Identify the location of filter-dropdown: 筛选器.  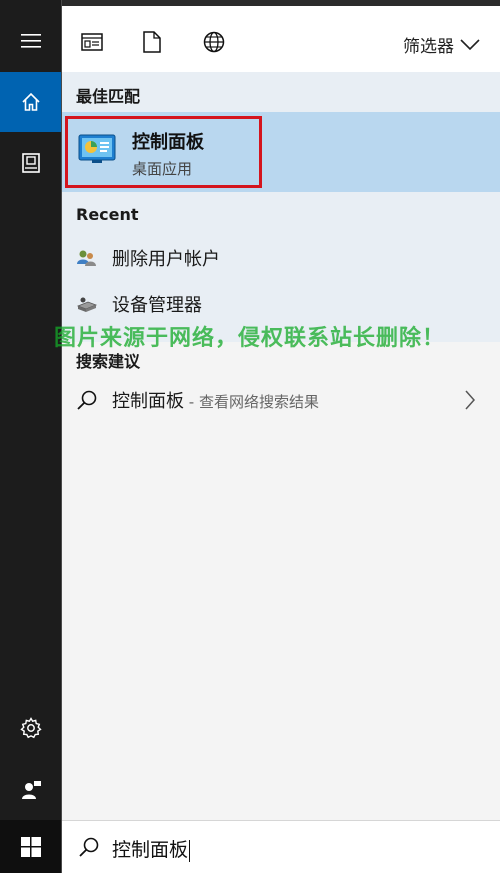
(441, 44).